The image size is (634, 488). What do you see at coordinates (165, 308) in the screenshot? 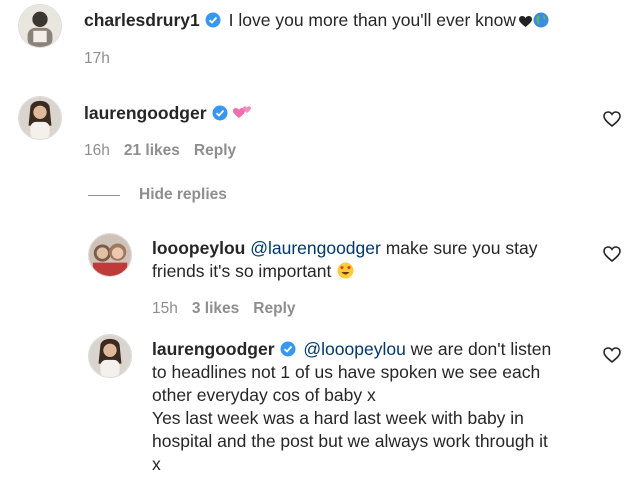
I see `timestamp: 15h` at bounding box center [165, 308].